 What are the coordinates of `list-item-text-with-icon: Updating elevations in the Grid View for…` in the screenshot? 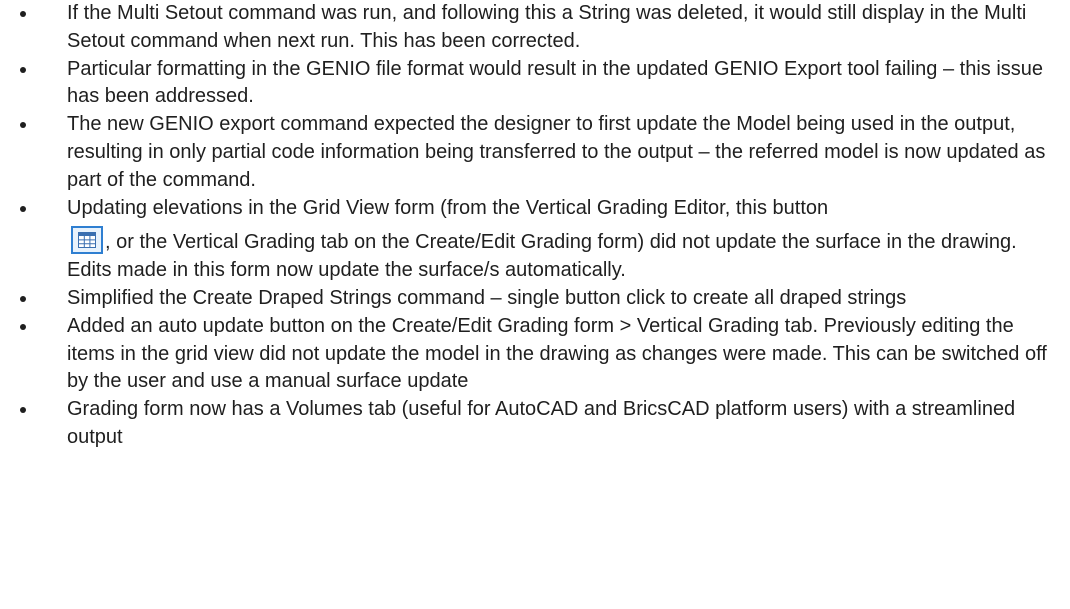 It's located at (564, 240).